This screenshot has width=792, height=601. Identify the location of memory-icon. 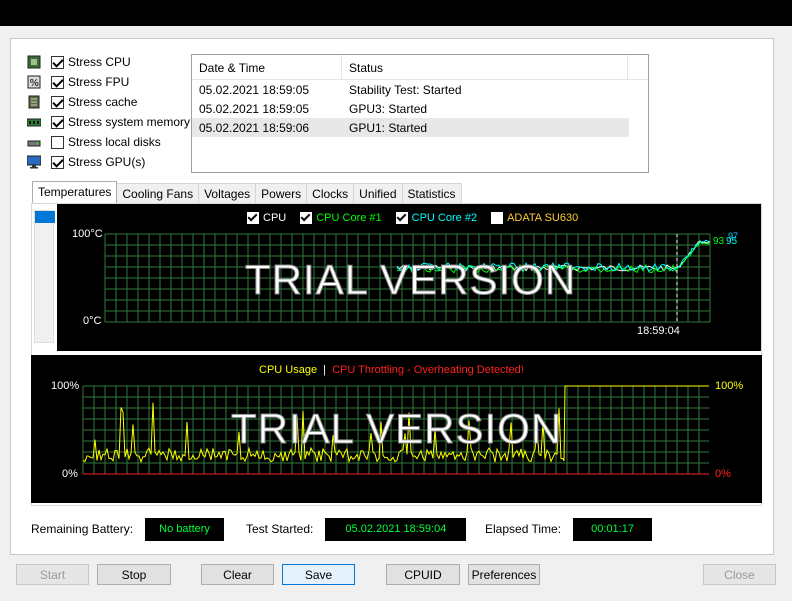
(34, 122).